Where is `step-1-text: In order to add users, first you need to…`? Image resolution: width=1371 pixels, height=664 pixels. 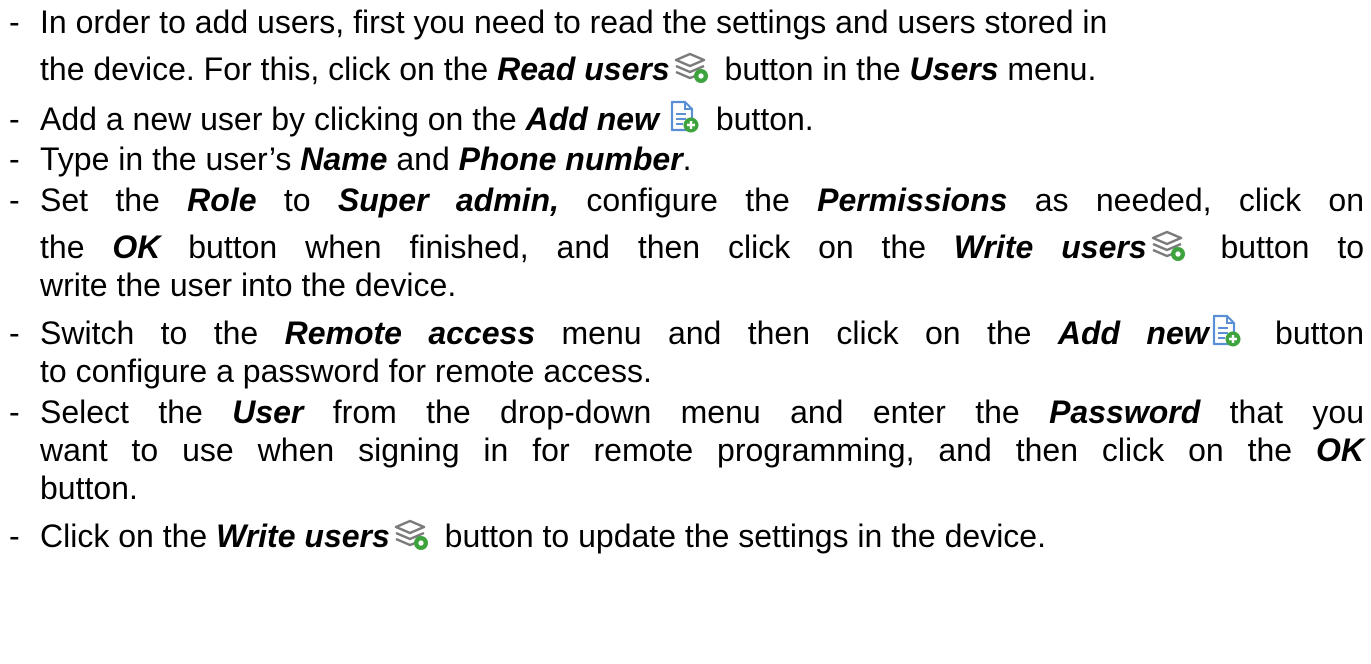
step-1-text: In order to add users, first you need to… is located at coordinates (574, 22).